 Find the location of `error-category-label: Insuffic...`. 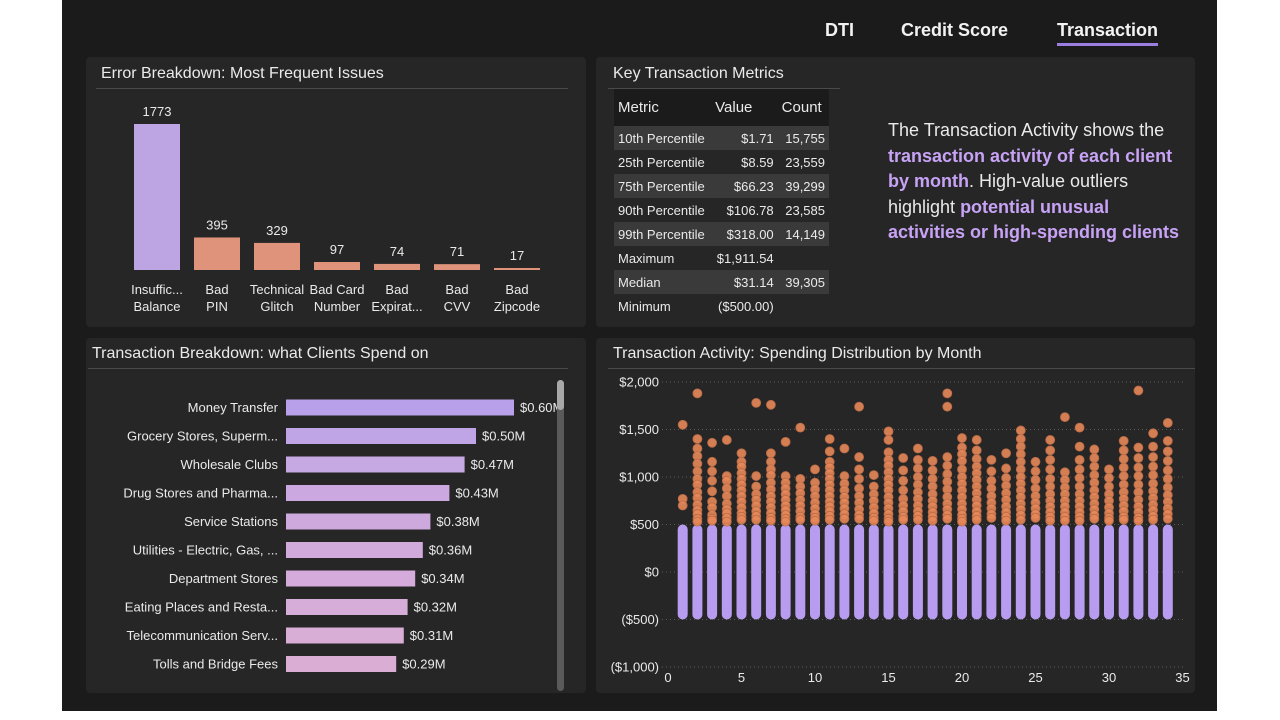

error-category-label: Insuffic... is located at coordinates (157, 289).